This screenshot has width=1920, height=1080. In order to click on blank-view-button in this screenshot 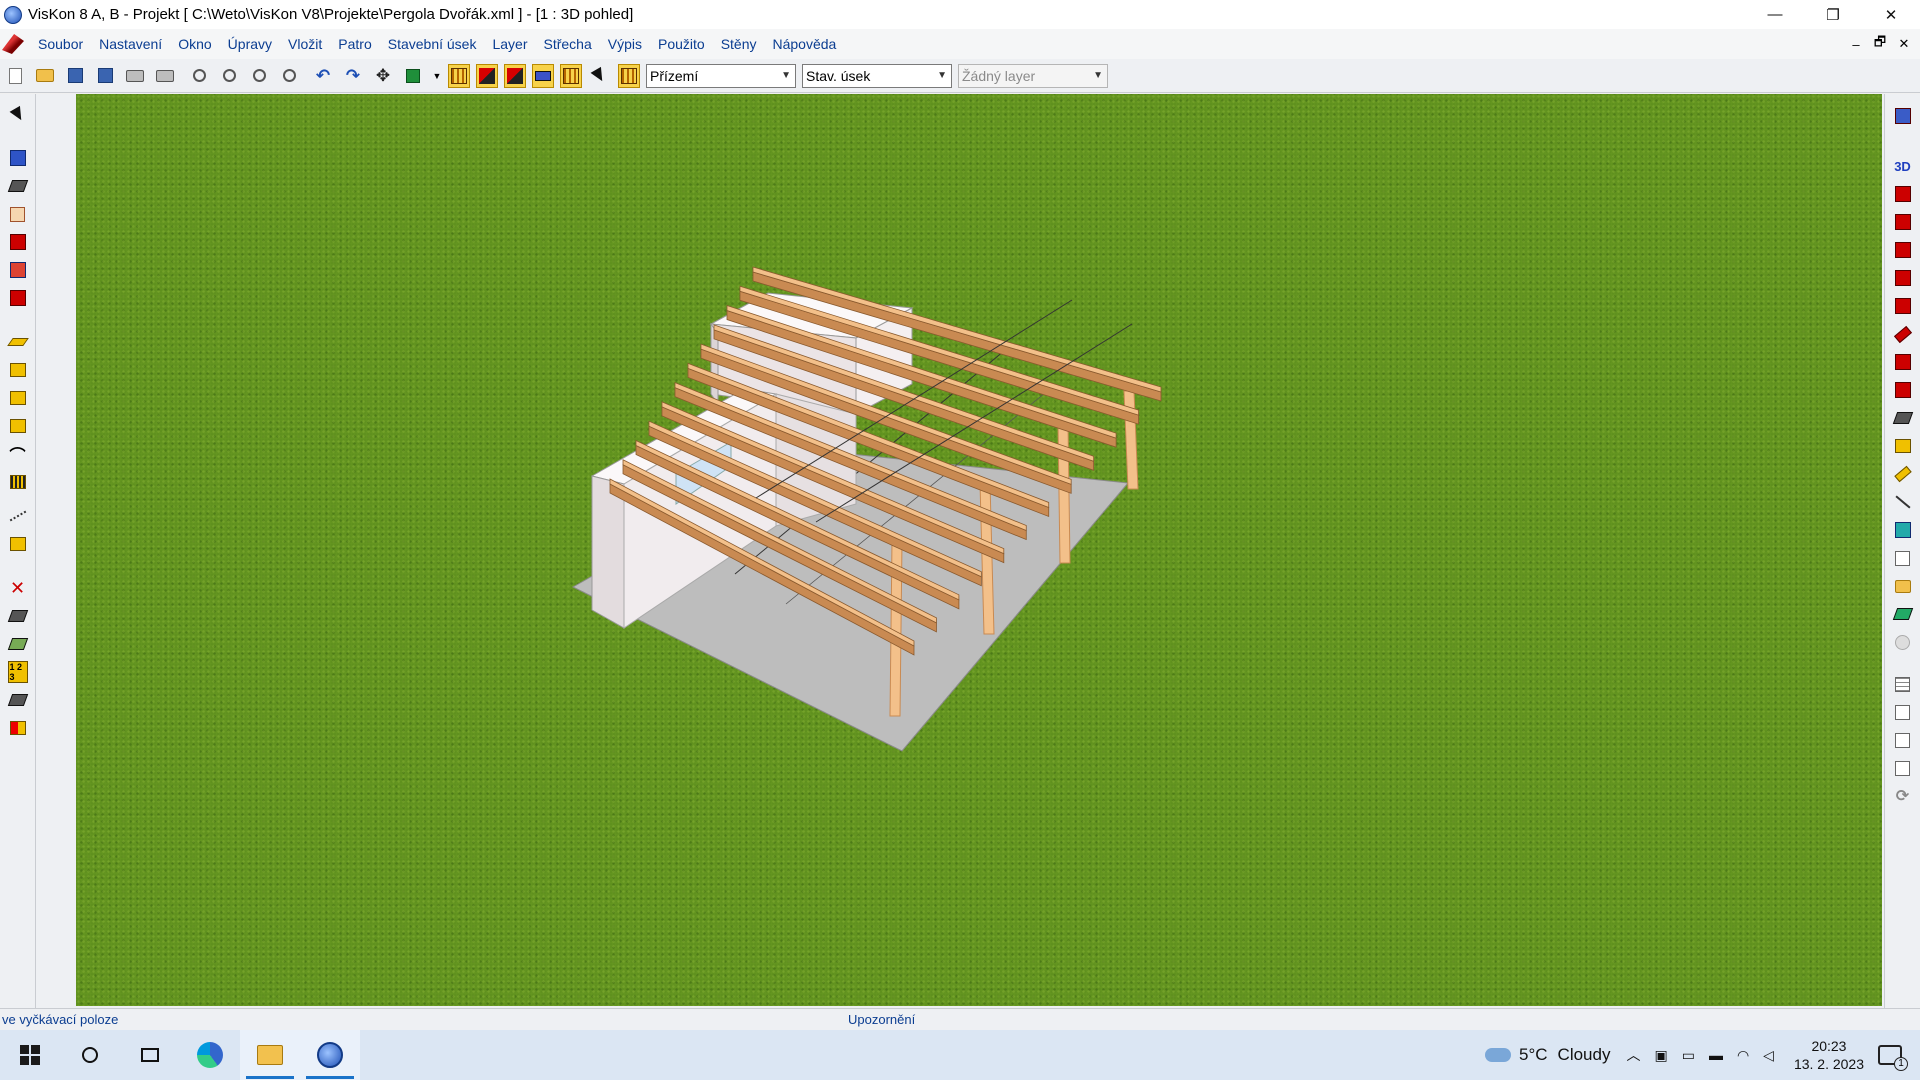, I will do `click(1903, 712)`.